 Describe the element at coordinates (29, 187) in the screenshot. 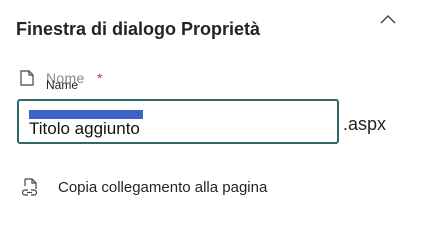

I see `link-page-icon` at that location.